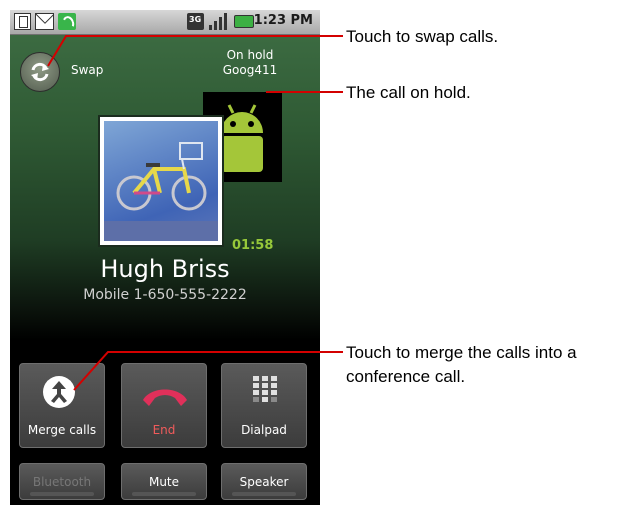  Describe the element at coordinates (422, 36) in the screenshot. I see `swap-callout: Touch to swap calls.` at that location.